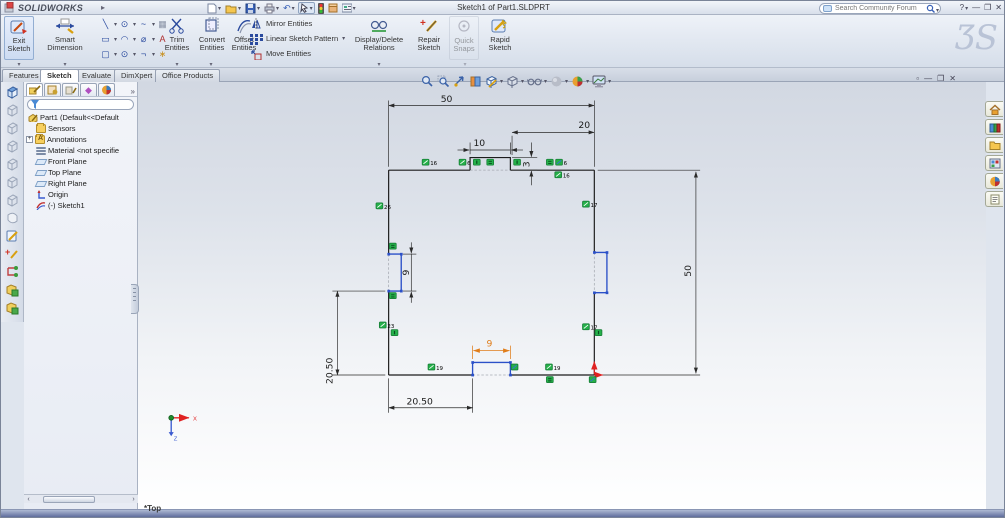 The image size is (1005, 518). What do you see at coordinates (80, 128) in the screenshot?
I see `tree-item-sensors: Sensors` at bounding box center [80, 128].